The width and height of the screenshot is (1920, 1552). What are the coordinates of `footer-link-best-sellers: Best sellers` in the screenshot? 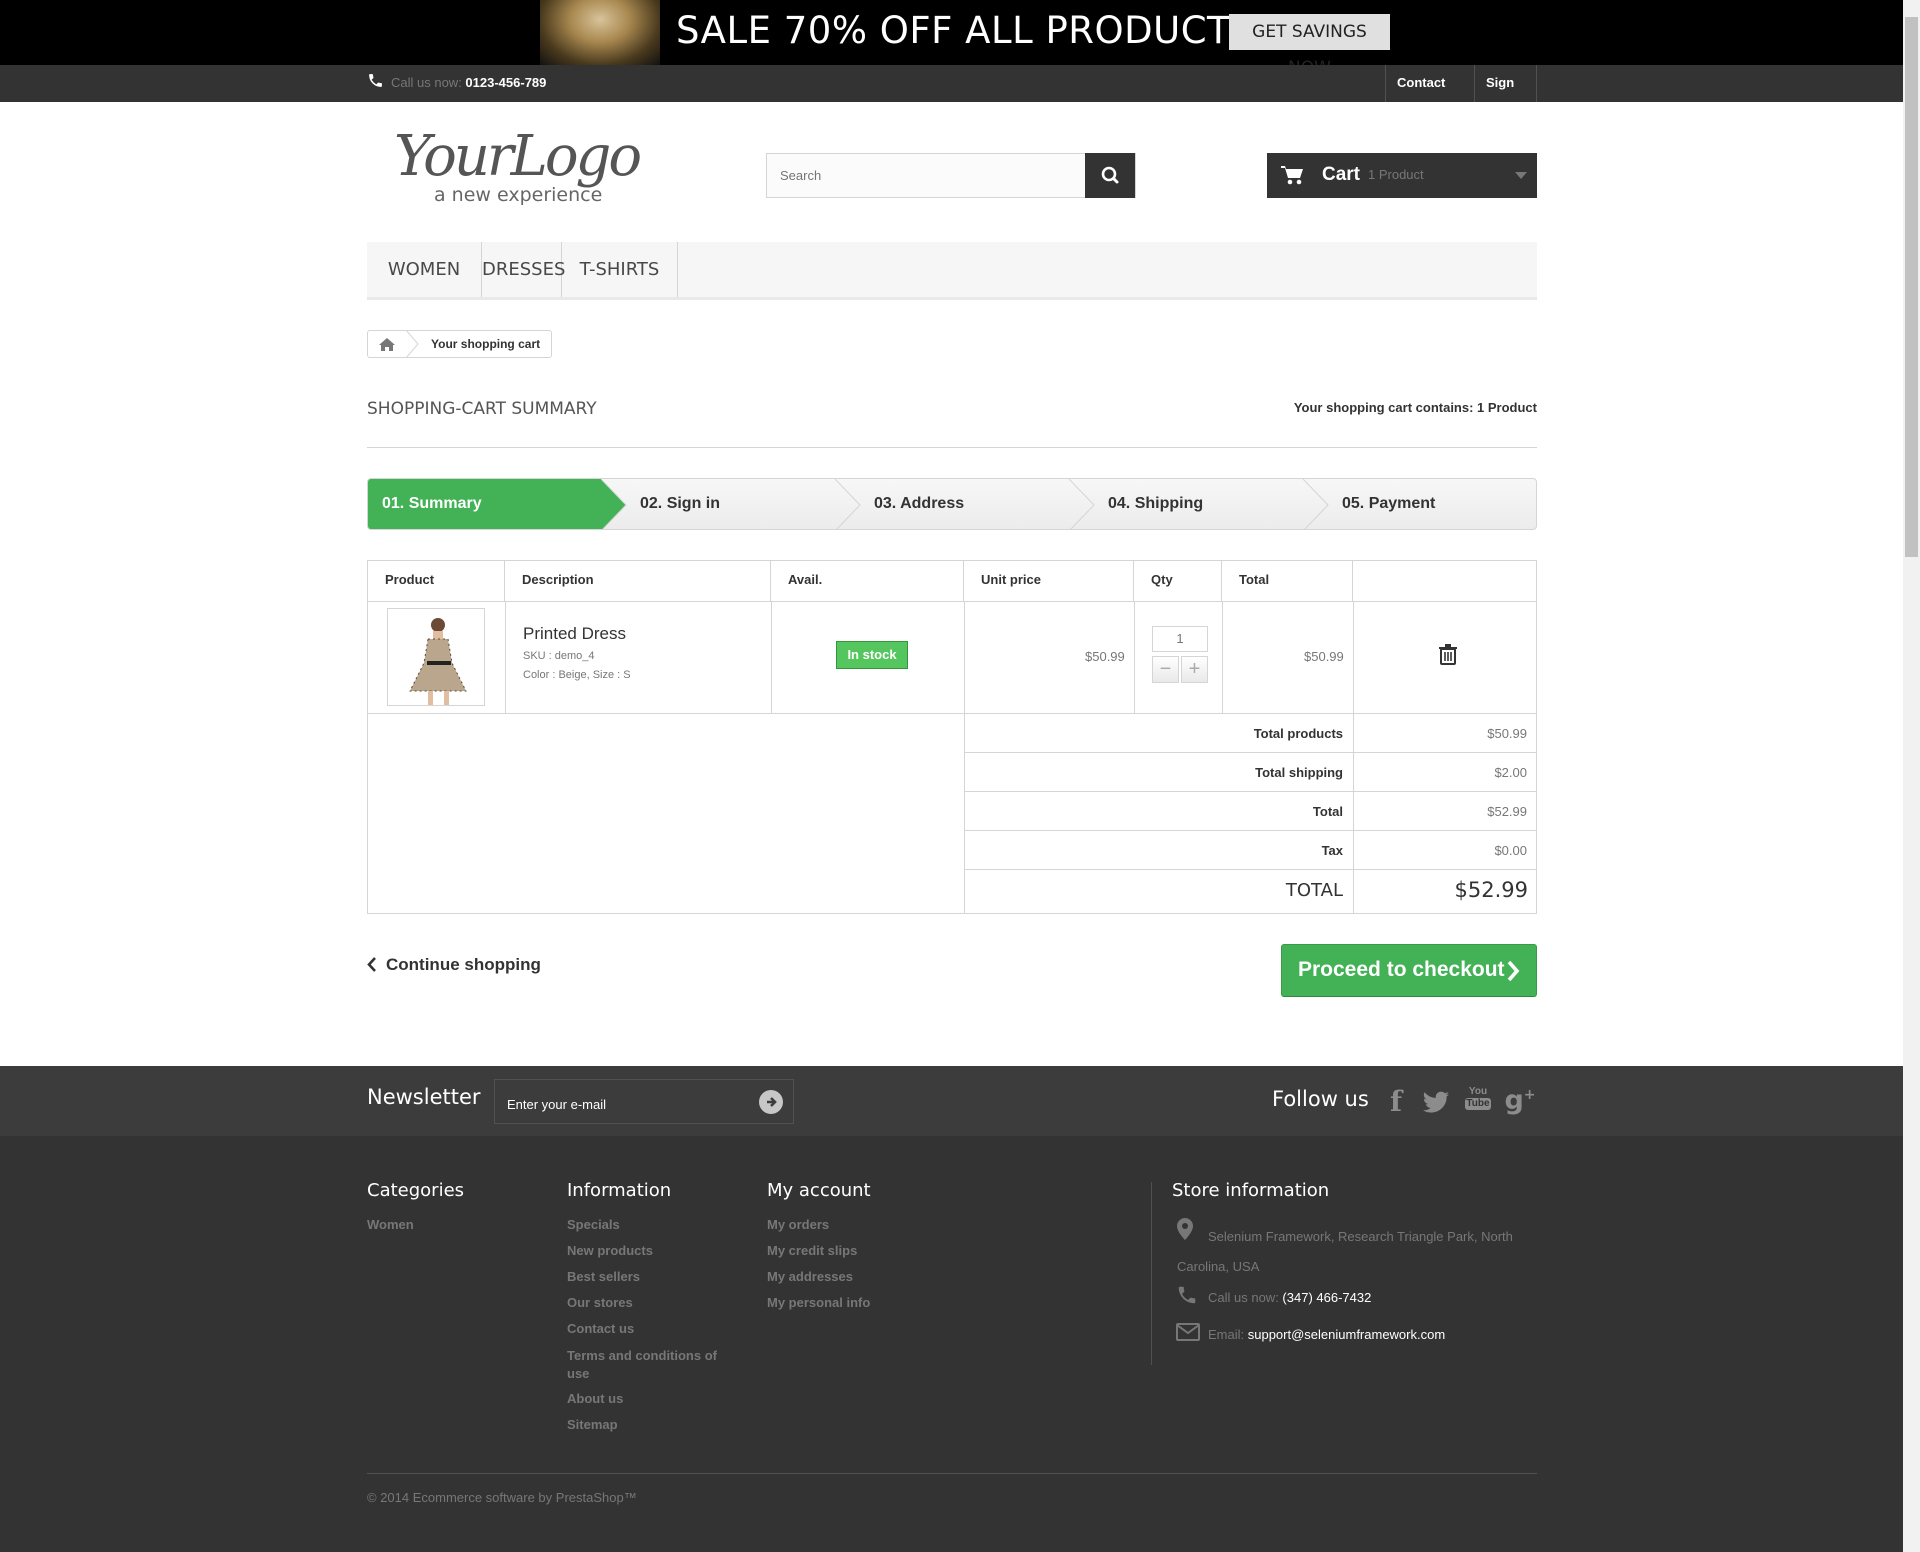 It's located at (603, 1276).